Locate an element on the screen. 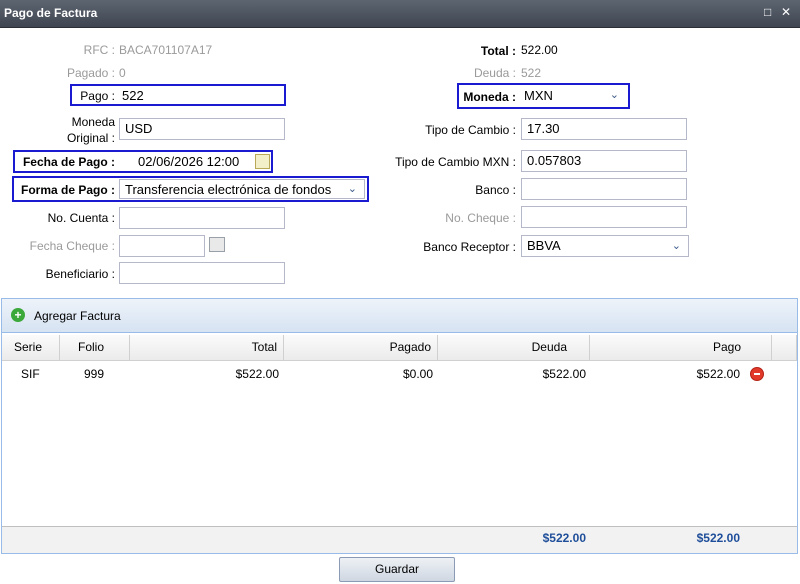  moneda-original-label: Moneda Original : is located at coordinates (91, 130).